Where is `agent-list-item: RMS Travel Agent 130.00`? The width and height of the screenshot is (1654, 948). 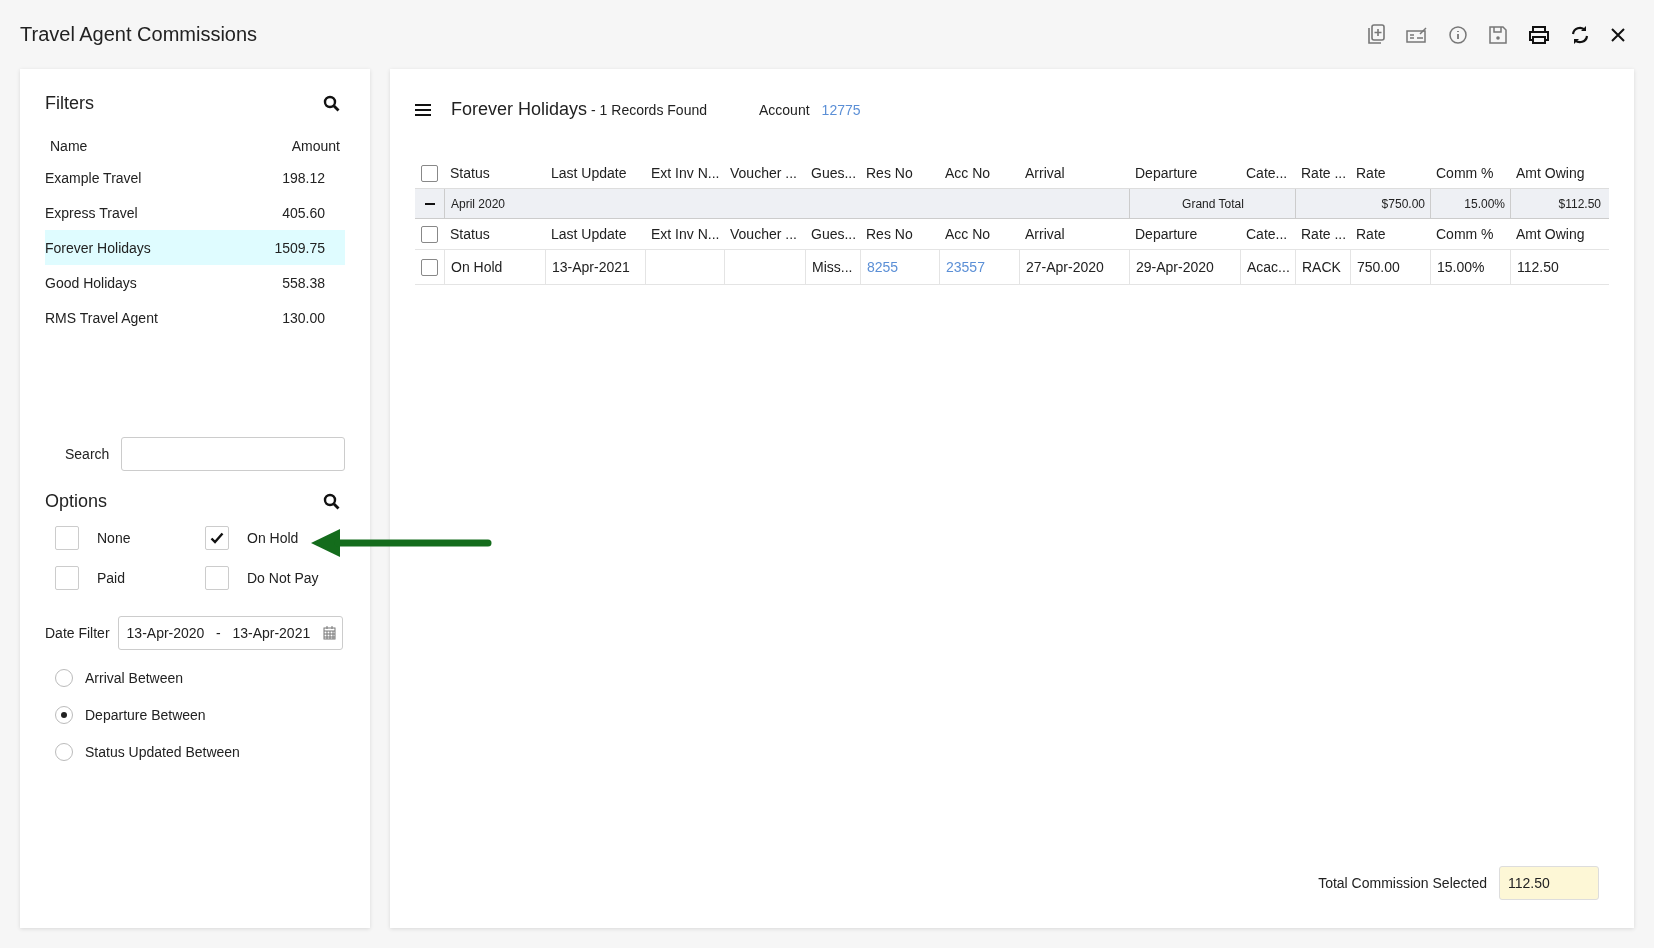 agent-list-item: RMS Travel Agent 130.00 is located at coordinates (195, 317).